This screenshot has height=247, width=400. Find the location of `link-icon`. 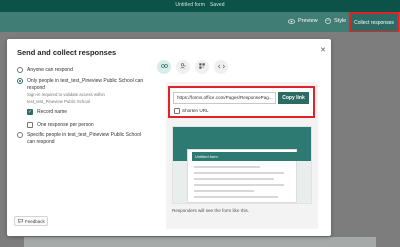

link-icon is located at coordinates (164, 67).